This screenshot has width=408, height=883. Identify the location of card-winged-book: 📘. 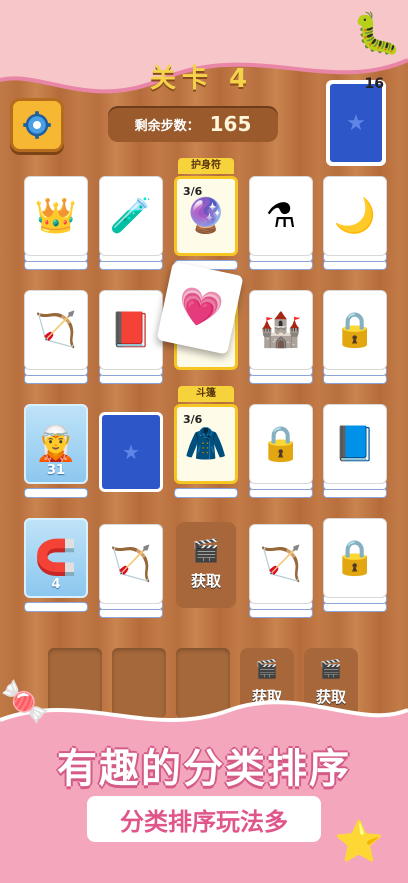
(355, 452).